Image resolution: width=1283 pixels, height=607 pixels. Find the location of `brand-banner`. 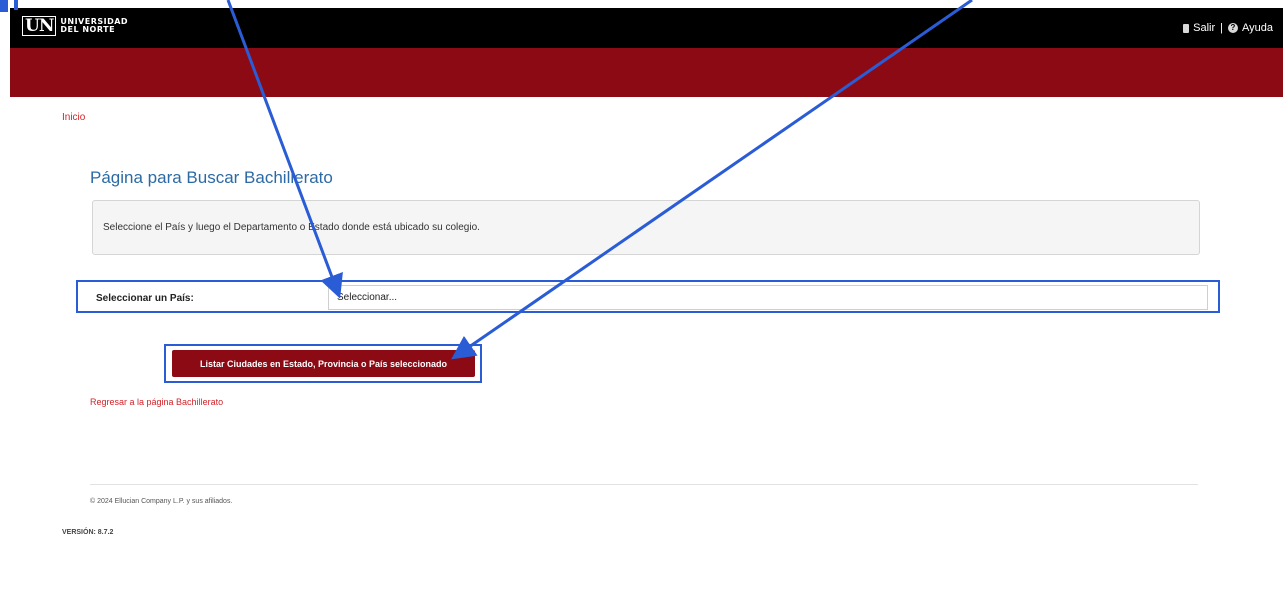

brand-banner is located at coordinates (646, 72).